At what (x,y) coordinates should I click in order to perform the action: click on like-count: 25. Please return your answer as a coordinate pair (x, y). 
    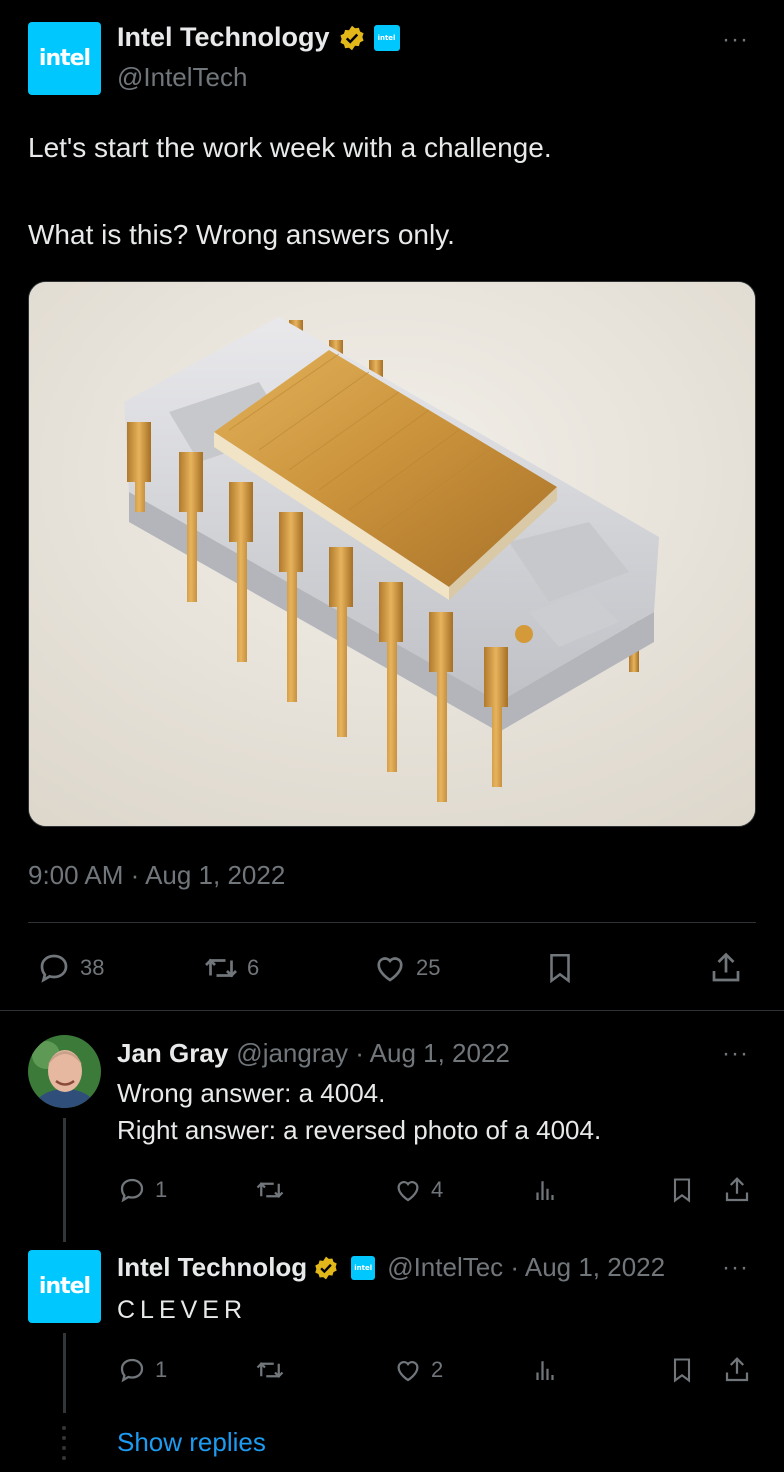
    Looking at the image, I should click on (428, 967).